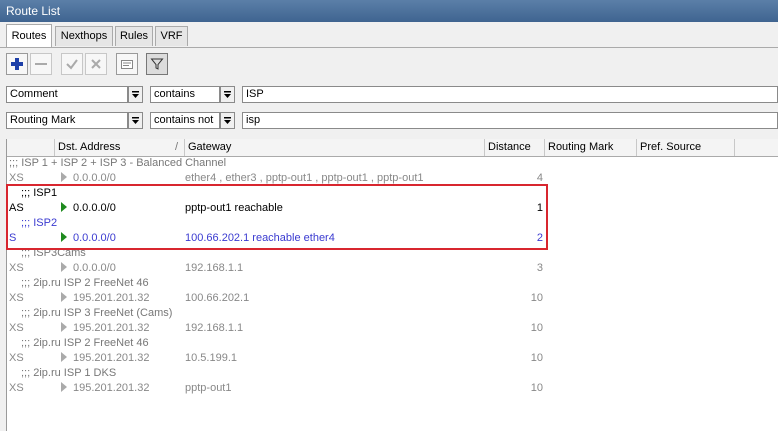  What do you see at coordinates (392, 328) in the screenshot?
I see `table-row: XS 195.201.201.32 192.168.1.1 10` at bounding box center [392, 328].